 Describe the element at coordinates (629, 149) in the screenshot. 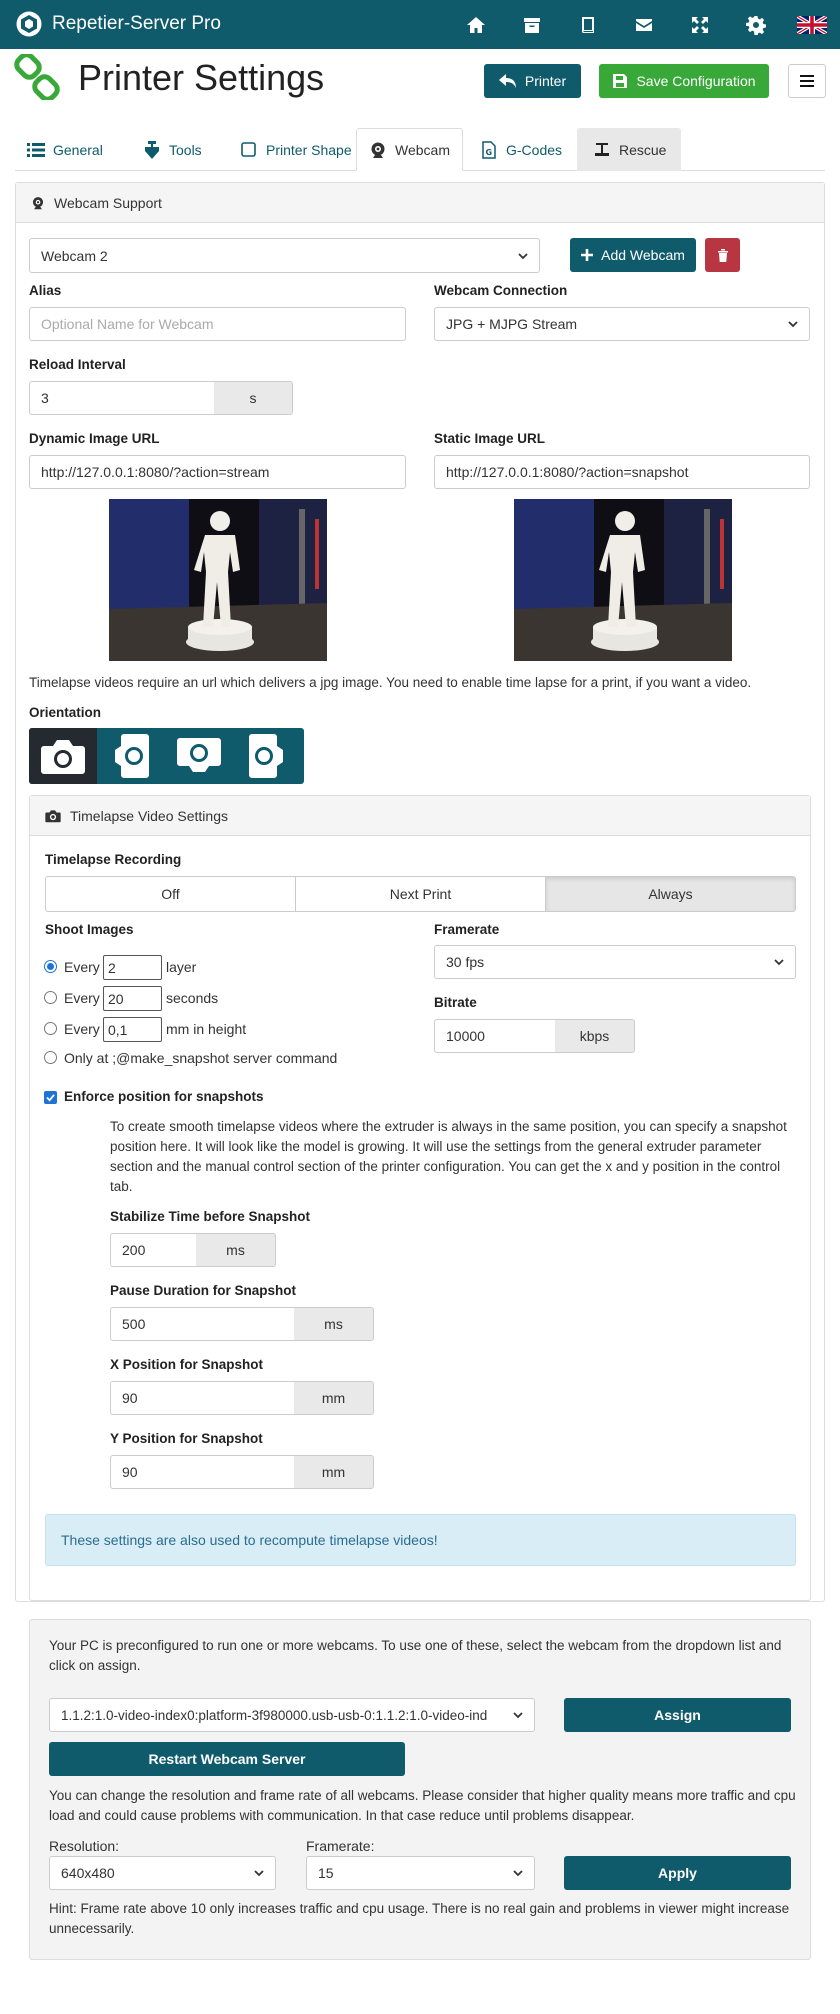

I see `tab-rescue: Rescue` at that location.